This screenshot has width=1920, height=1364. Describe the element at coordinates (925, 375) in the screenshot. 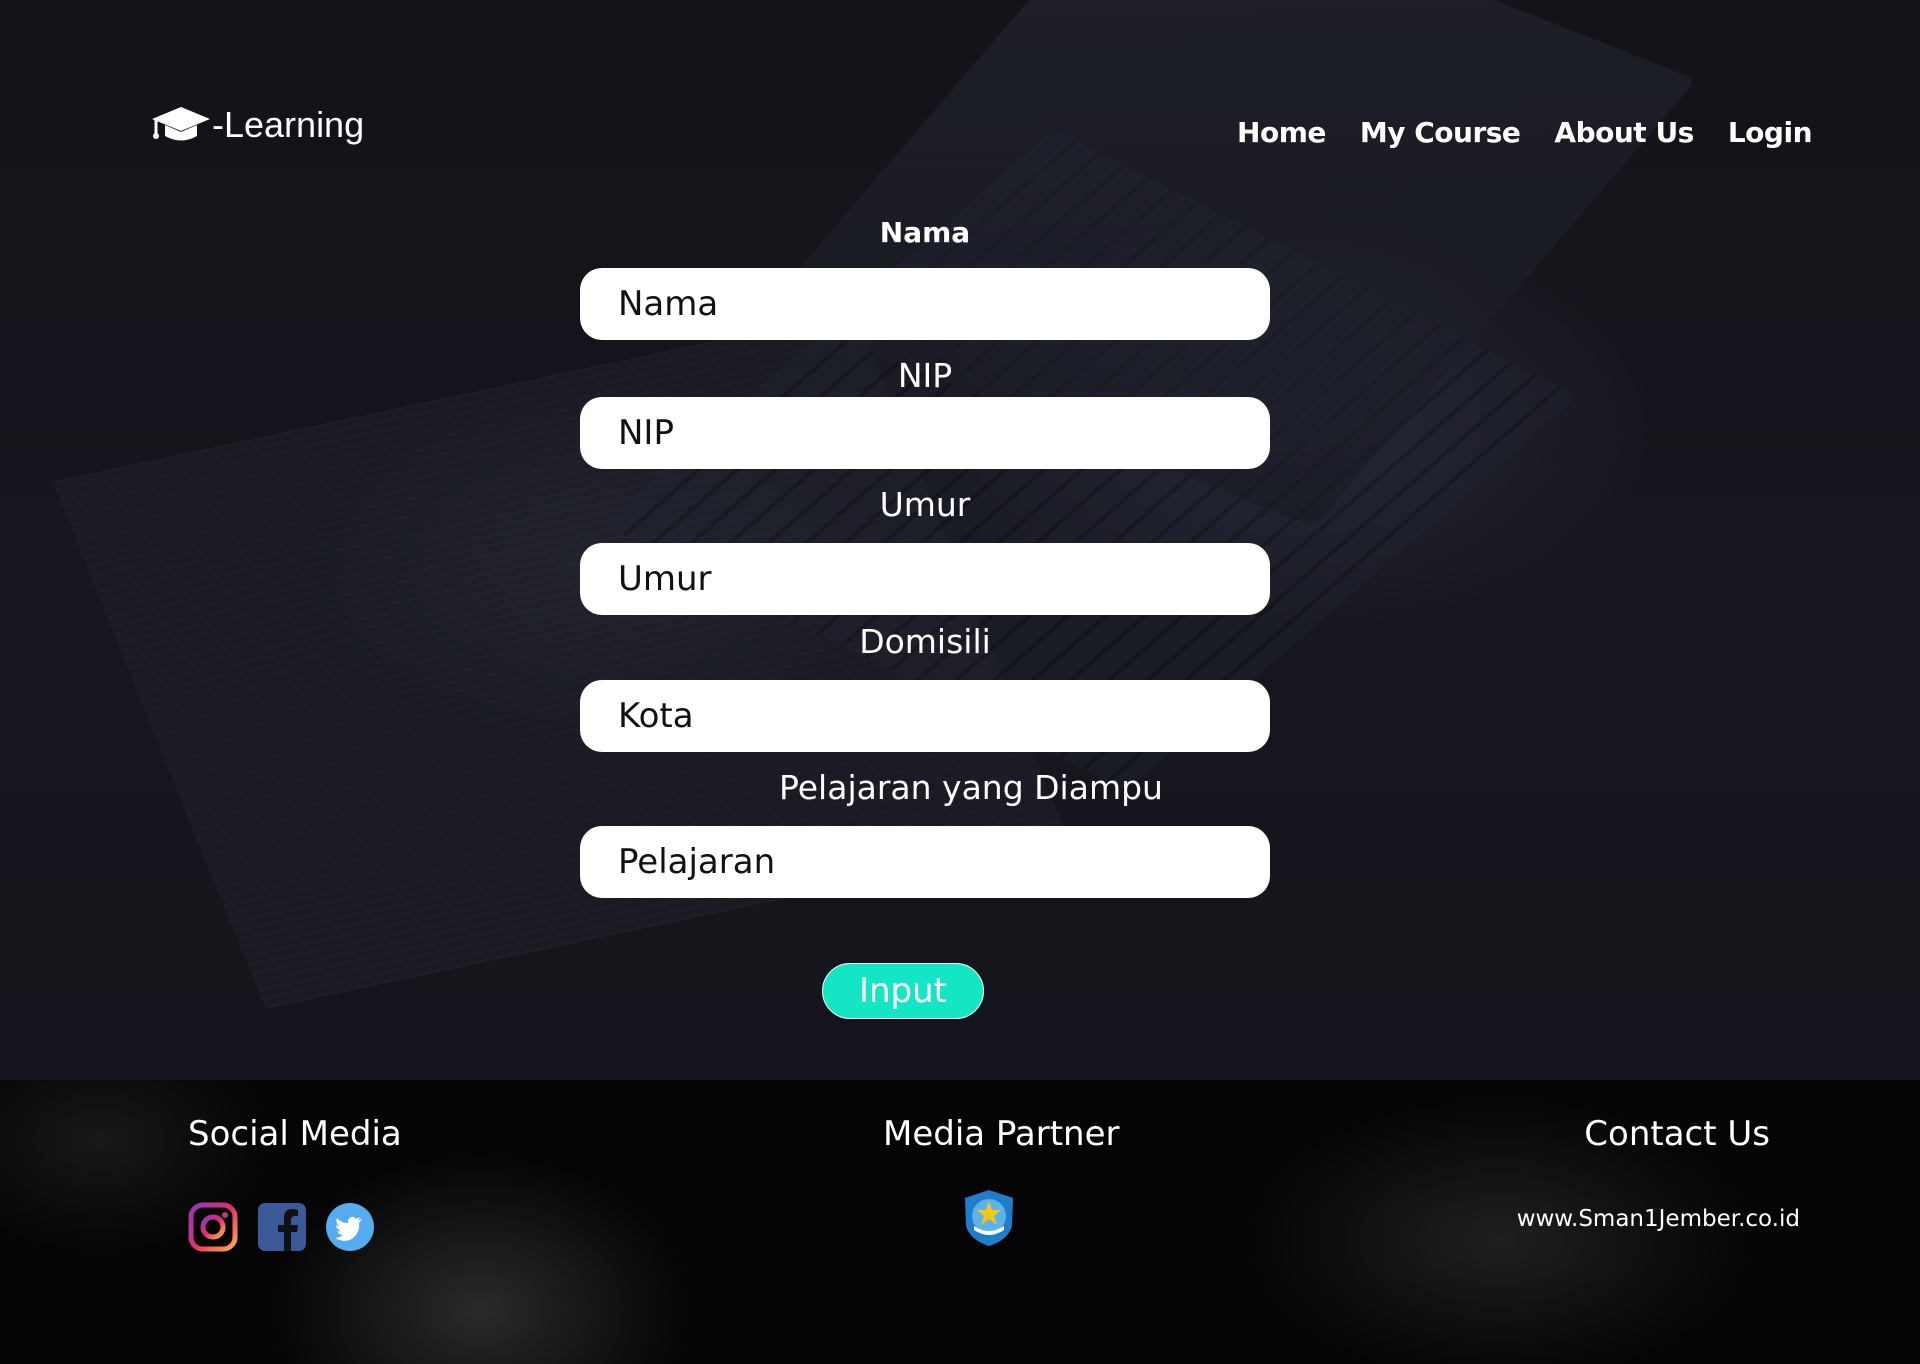

I see `nip-label: NIP` at that location.